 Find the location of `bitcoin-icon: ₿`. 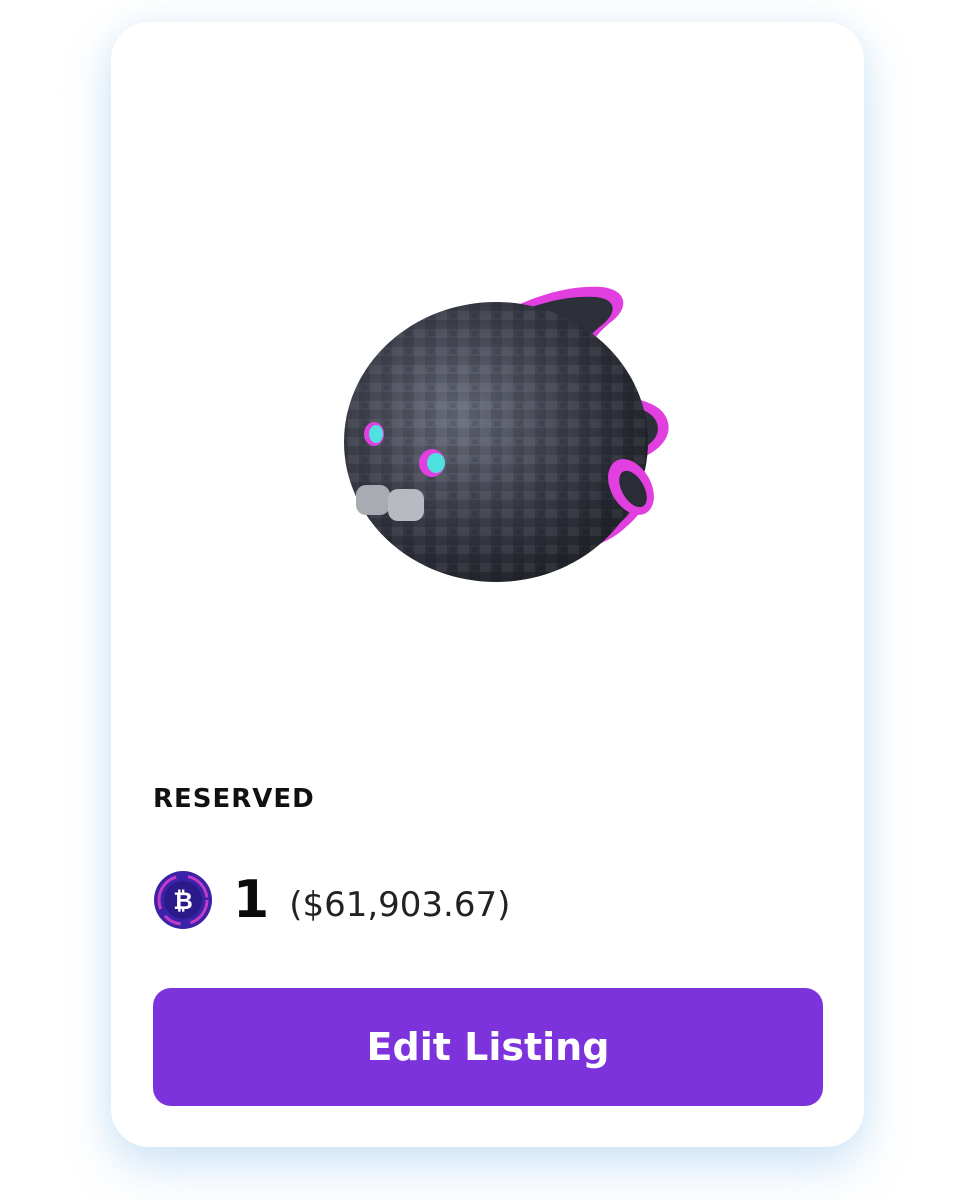

bitcoin-icon: ₿ is located at coordinates (183, 900).